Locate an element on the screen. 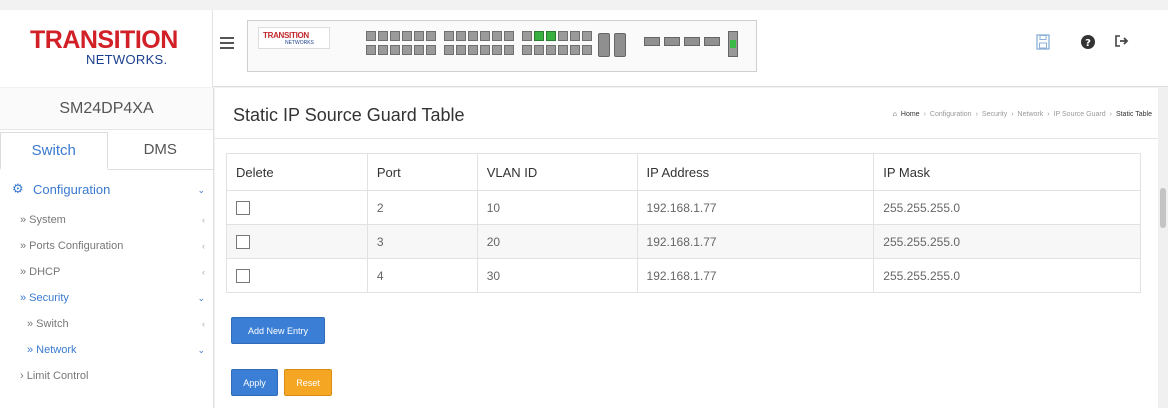 The image size is (1168, 408). breadcrumb-item: Configuration is located at coordinates (951, 114).